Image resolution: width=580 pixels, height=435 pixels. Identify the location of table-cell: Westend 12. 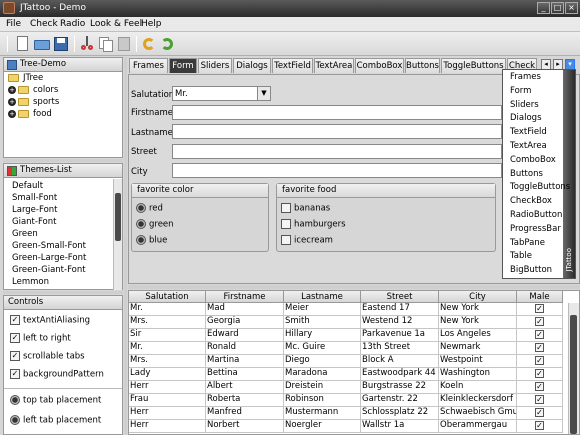
(400, 322).